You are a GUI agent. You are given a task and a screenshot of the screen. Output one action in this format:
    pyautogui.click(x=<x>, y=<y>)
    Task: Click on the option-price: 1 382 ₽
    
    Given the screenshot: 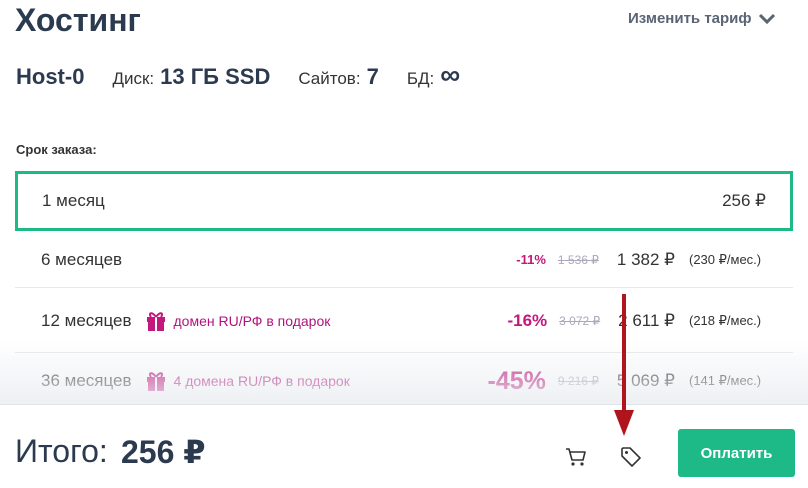 What is the action you would take?
    pyautogui.click(x=645, y=259)
    